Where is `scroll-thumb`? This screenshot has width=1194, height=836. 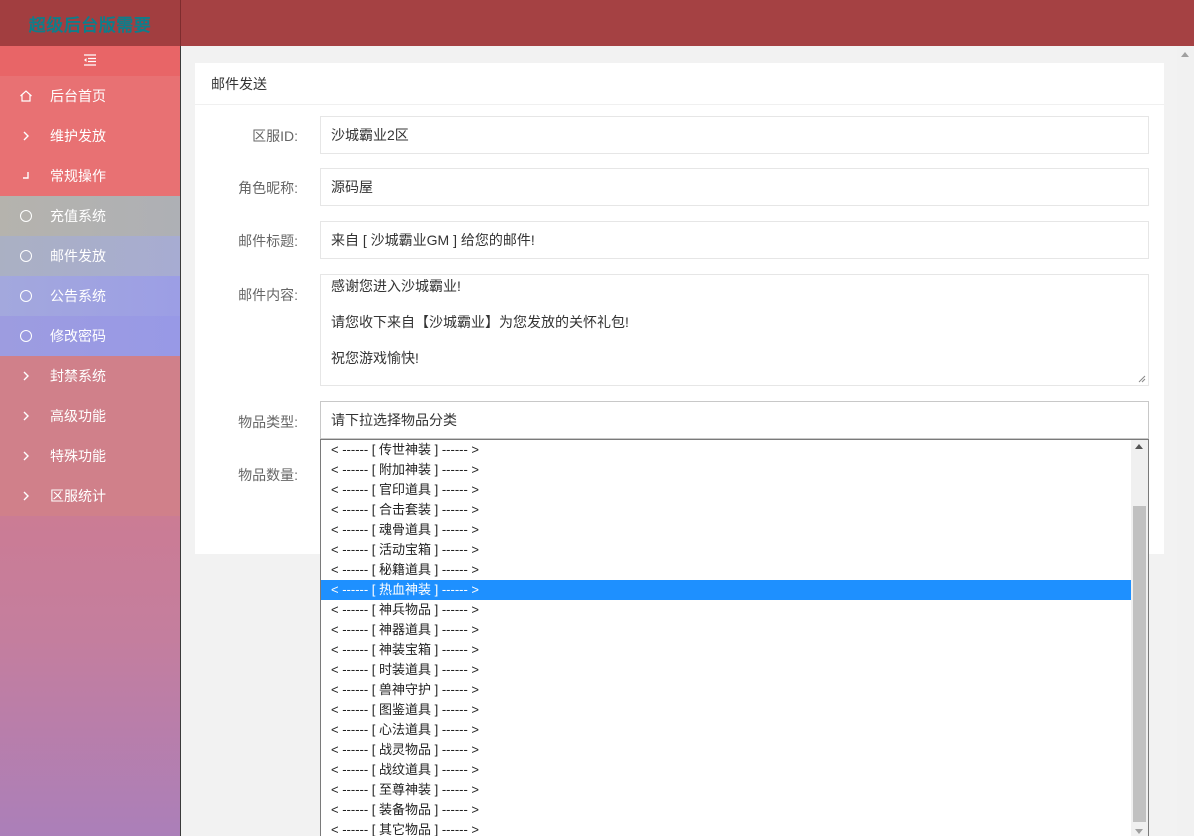
scroll-thumb is located at coordinates (1139, 664).